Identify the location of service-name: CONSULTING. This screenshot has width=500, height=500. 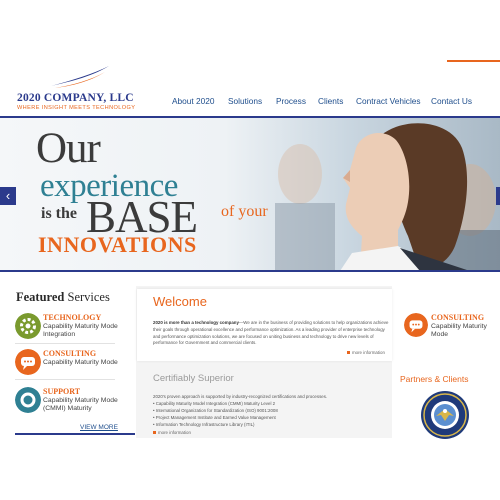
(70, 353).